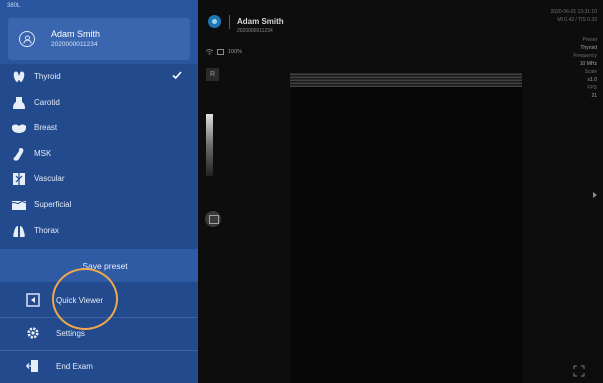 The width and height of the screenshot is (603, 383). Describe the element at coordinates (46, 230) in the screenshot. I see `preset-label: Thorax` at that location.